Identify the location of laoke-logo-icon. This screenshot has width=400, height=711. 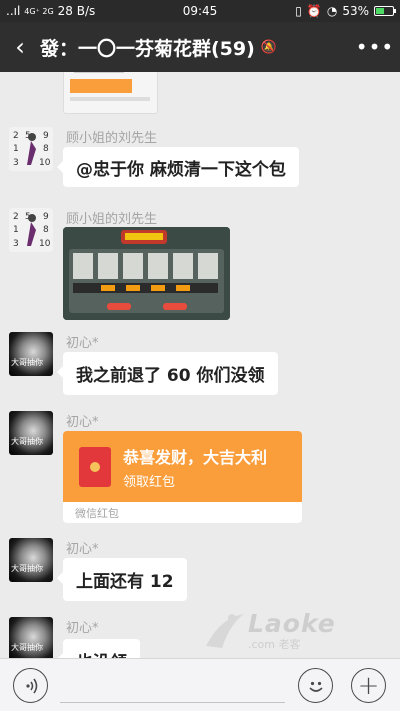
(225, 631).